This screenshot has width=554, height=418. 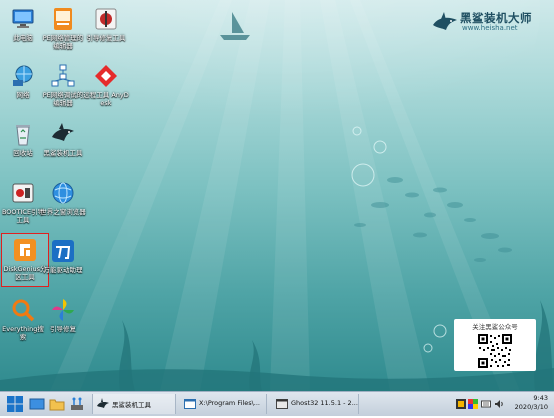 What do you see at coordinates (63, 76) in the screenshot?
I see `network-topology-icon` at bounding box center [63, 76].